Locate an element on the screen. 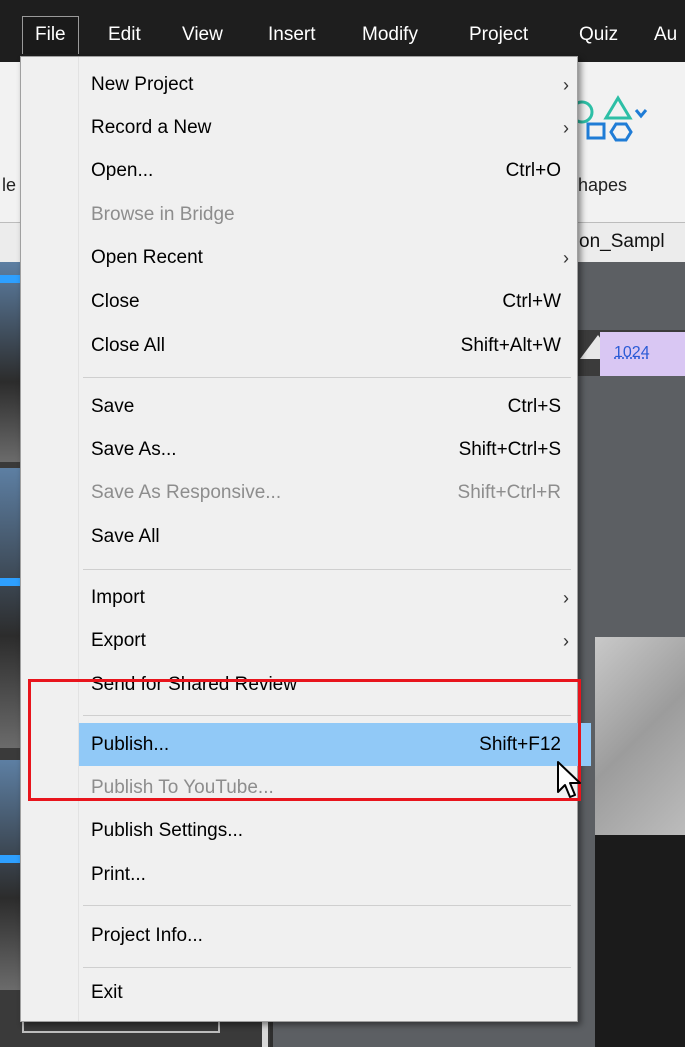 This screenshot has height=1047, width=685. menu-item-shortcut: Shift+Alt+W is located at coordinates (510, 345).